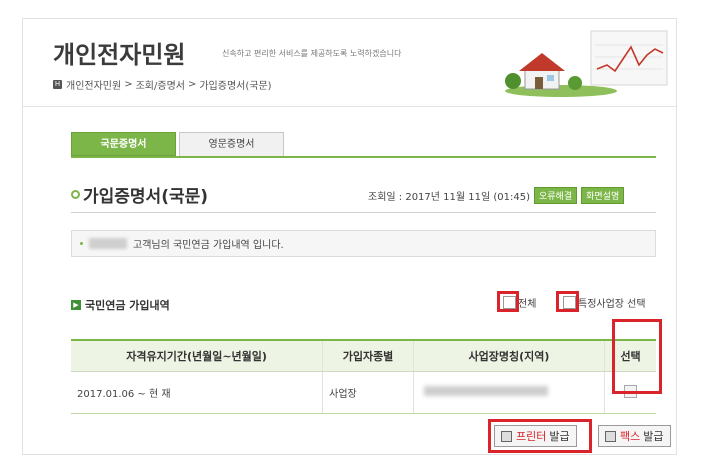 This screenshot has height=475, width=701. What do you see at coordinates (540, 436) in the screenshot?
I see `highlight-box-print` at bounding box center [540, 436].